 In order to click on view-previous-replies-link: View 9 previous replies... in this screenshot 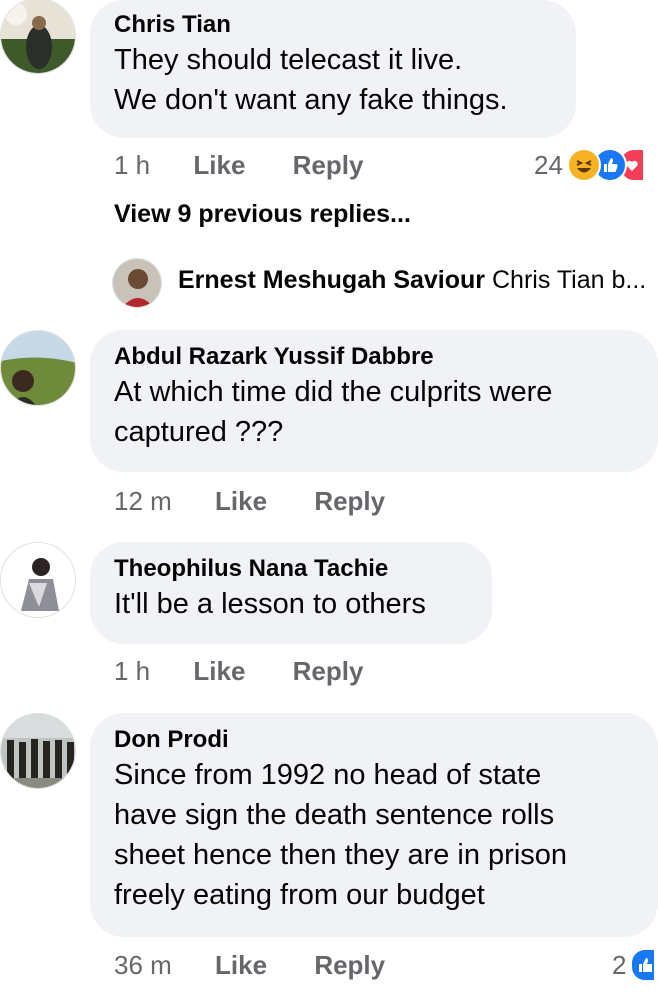, I will do `click(262, 214)`.